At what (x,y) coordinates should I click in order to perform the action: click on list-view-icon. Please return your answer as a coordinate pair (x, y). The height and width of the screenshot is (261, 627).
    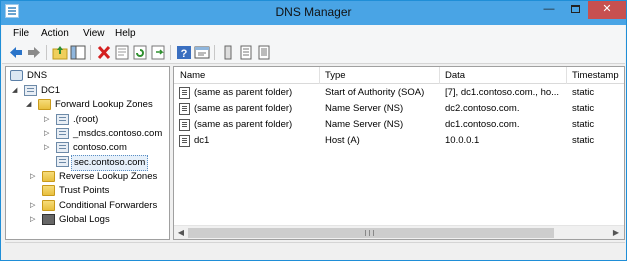
    Looking at the image, I should click on (246, 52).